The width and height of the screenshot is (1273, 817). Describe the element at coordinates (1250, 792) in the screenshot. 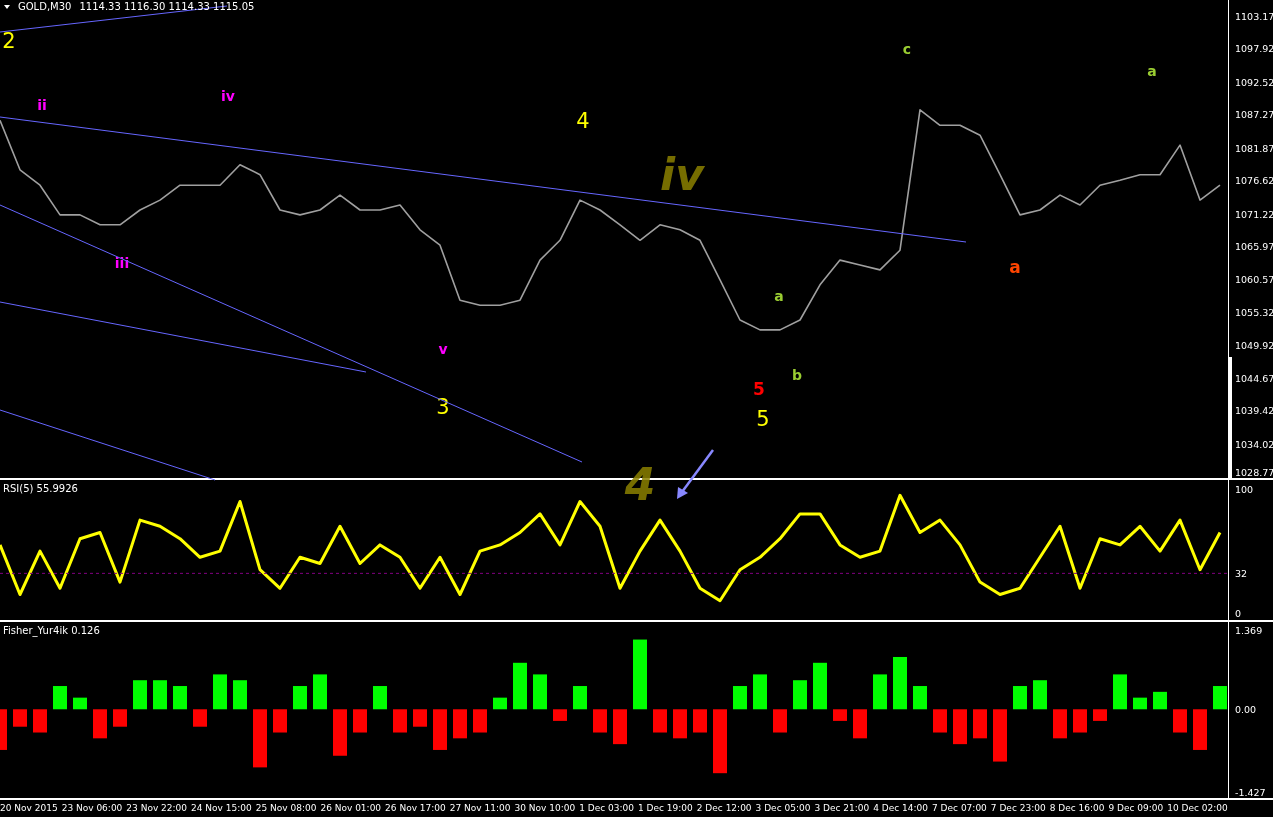

I see `axis-tick-label: -1.427` at that location.